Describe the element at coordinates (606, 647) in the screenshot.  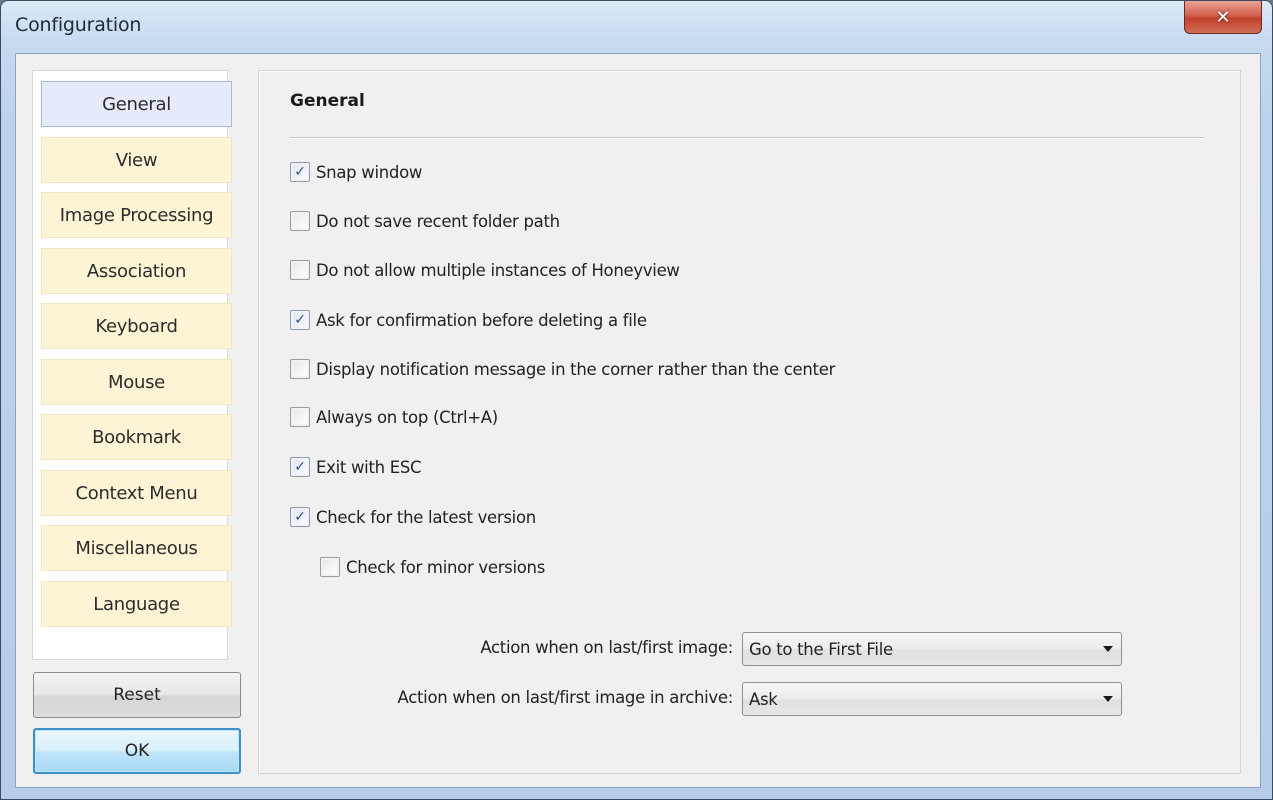
I see `last-first-image-action-label: Action when on last/first image:` at that location.